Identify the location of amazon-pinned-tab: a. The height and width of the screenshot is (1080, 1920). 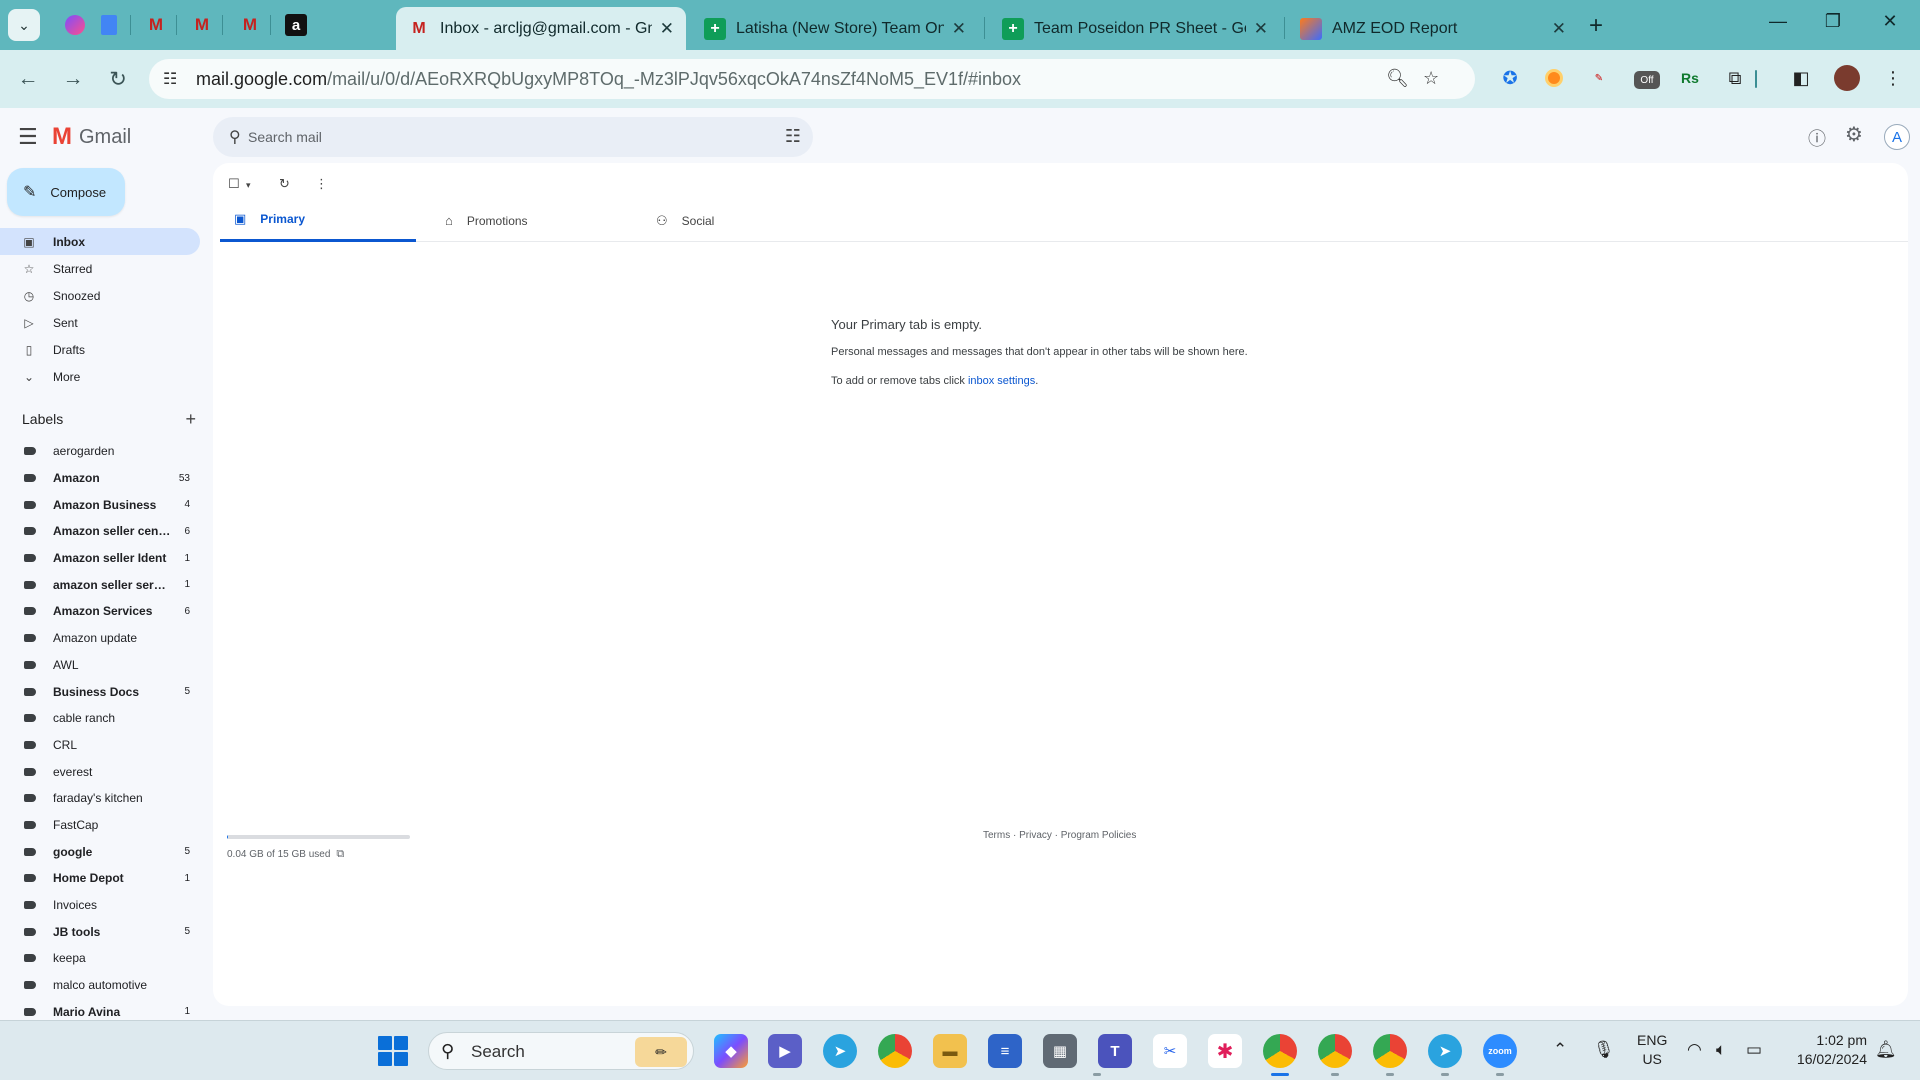
(296, 25).